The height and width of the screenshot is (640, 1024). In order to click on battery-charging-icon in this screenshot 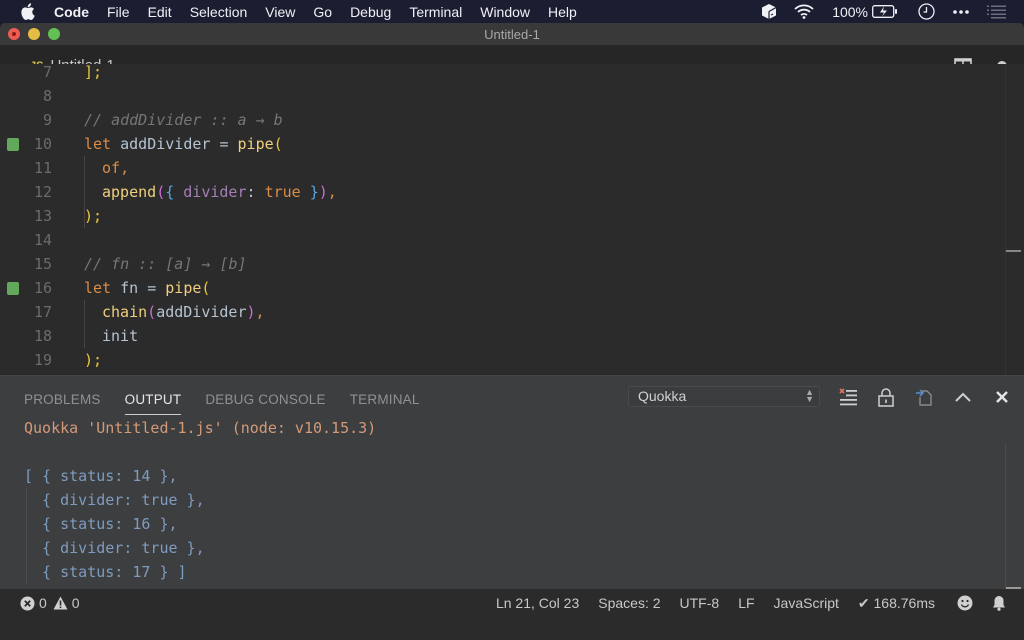, I will do `click(884, 11)`.